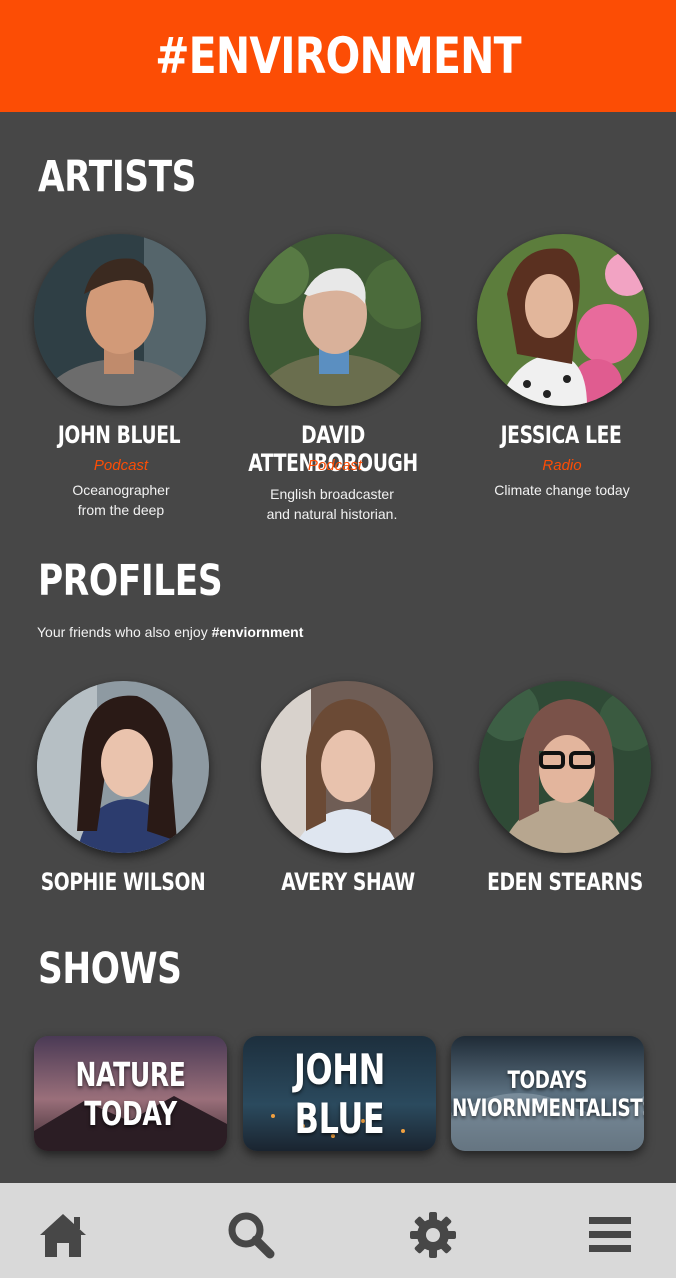 The width and height of the screenshot is (676, 1278). Describe the element at coordinates (335, 320) in the screenshot. I see `artist-avatar-david-attenborough` at that location.